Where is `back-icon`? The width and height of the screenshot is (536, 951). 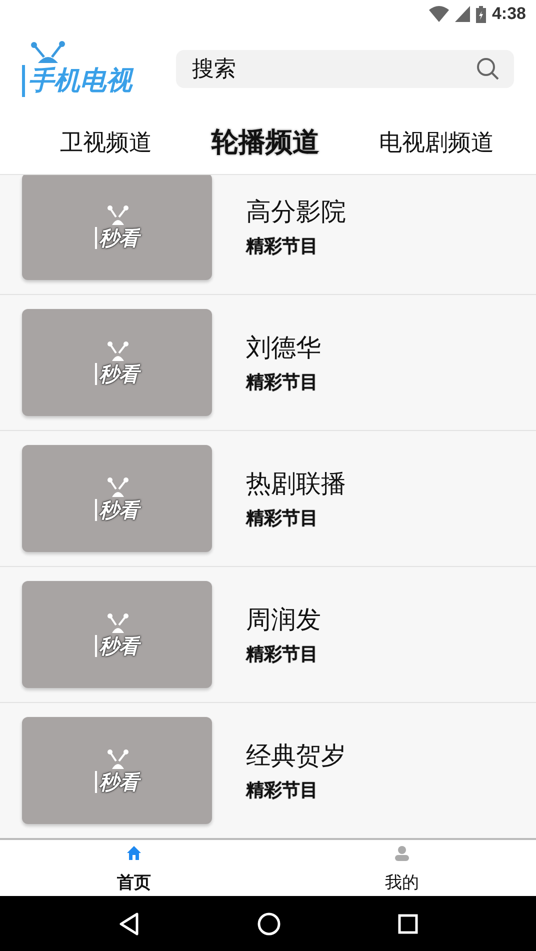 back-icon is located at coordinates (129, 924).